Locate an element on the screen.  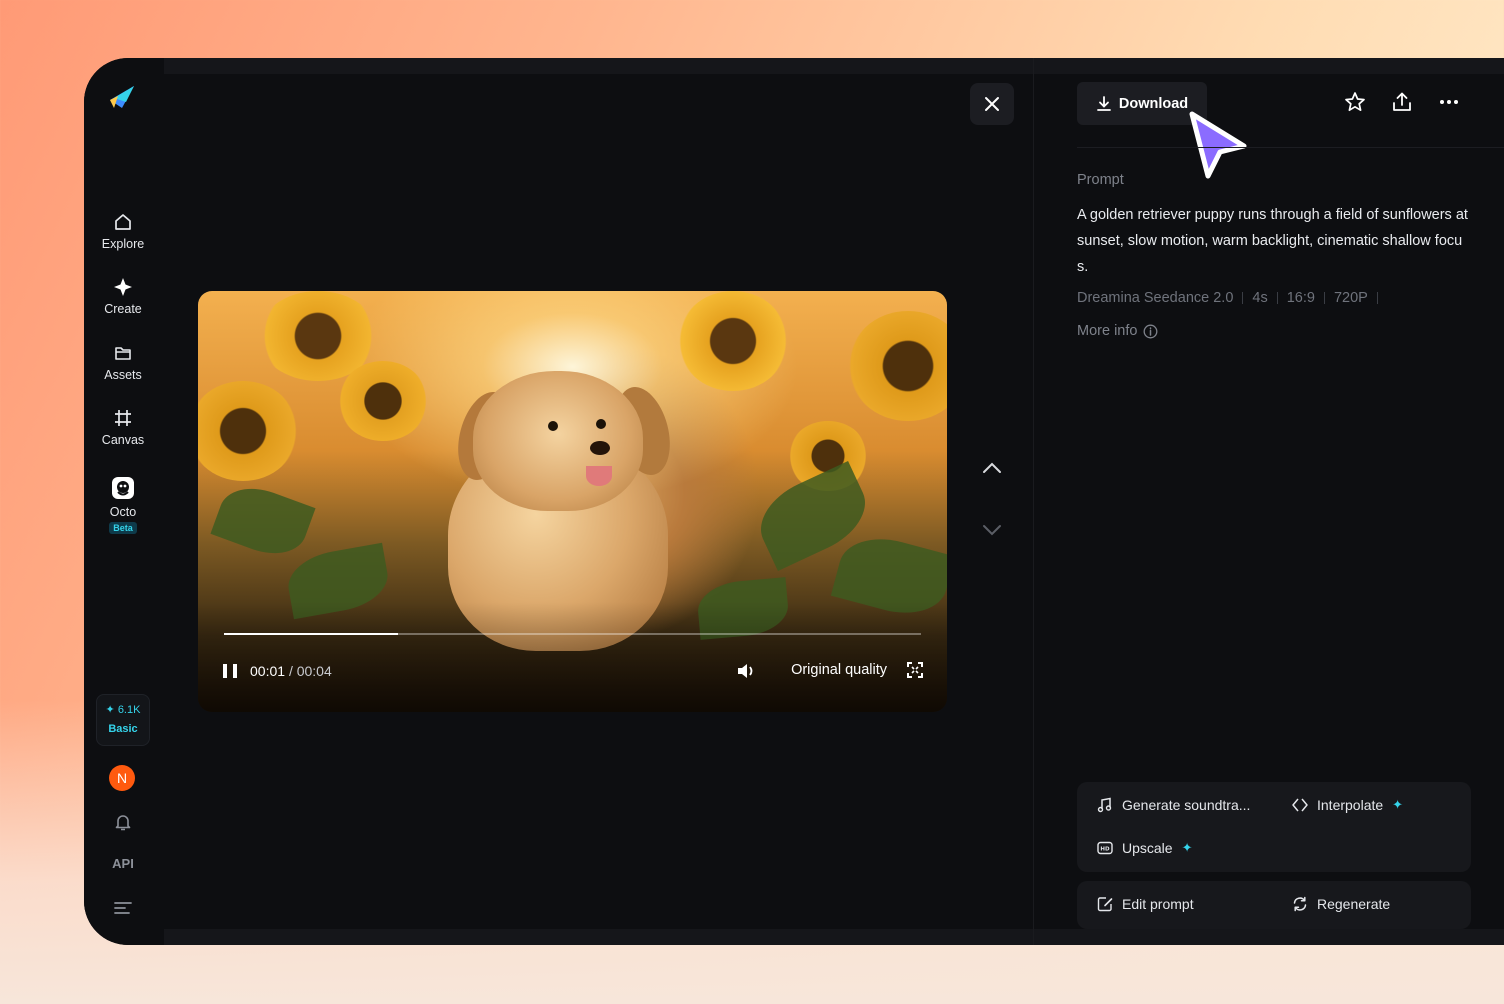
duration: / 00:04 is located at coordinates (310, 671).